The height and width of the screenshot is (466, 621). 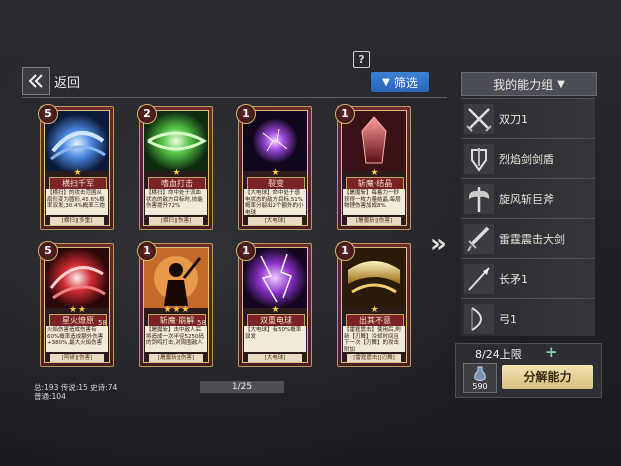 What do you see at coordinates (438, 244) in the screenshot?
I see `double-chevron-right-icon: »` at bounding box center [438, 244].